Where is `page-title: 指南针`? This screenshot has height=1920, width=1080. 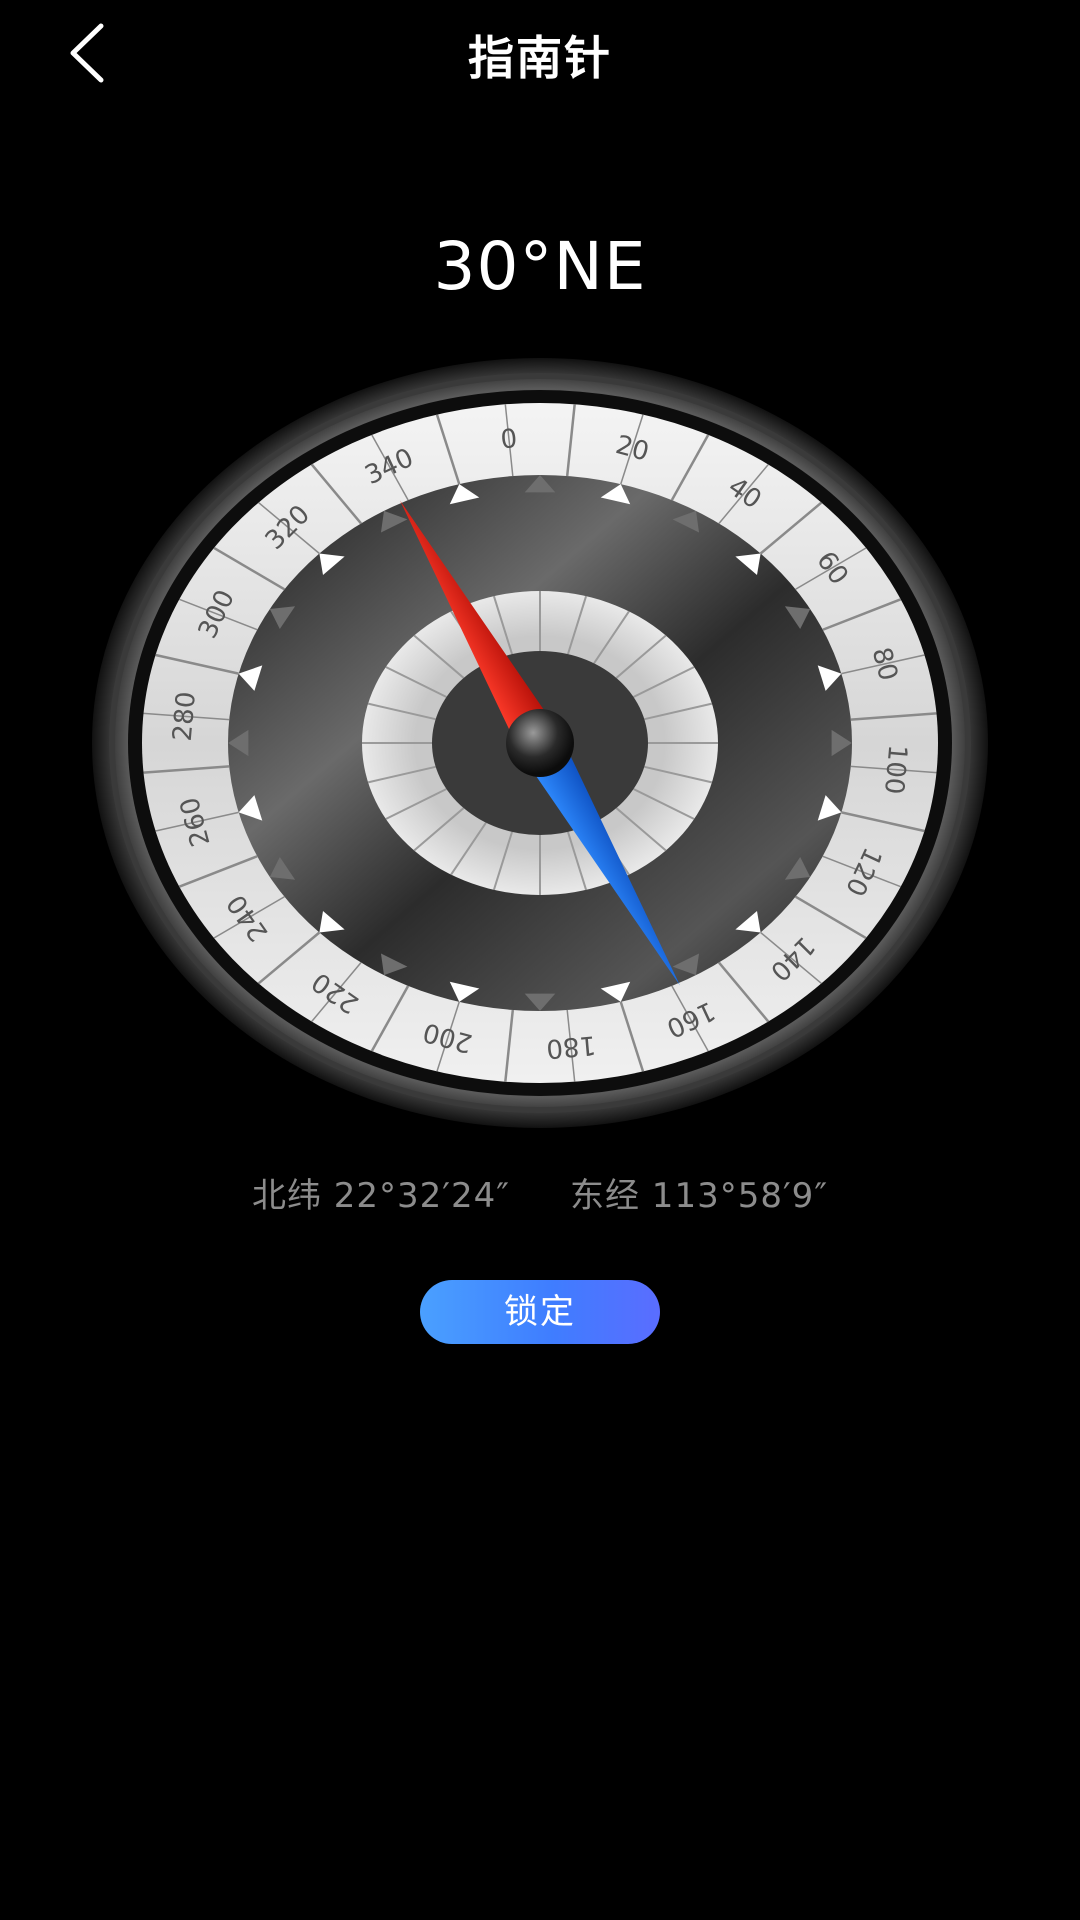
page-title: 指南针 is located at coordinates (540, 58).